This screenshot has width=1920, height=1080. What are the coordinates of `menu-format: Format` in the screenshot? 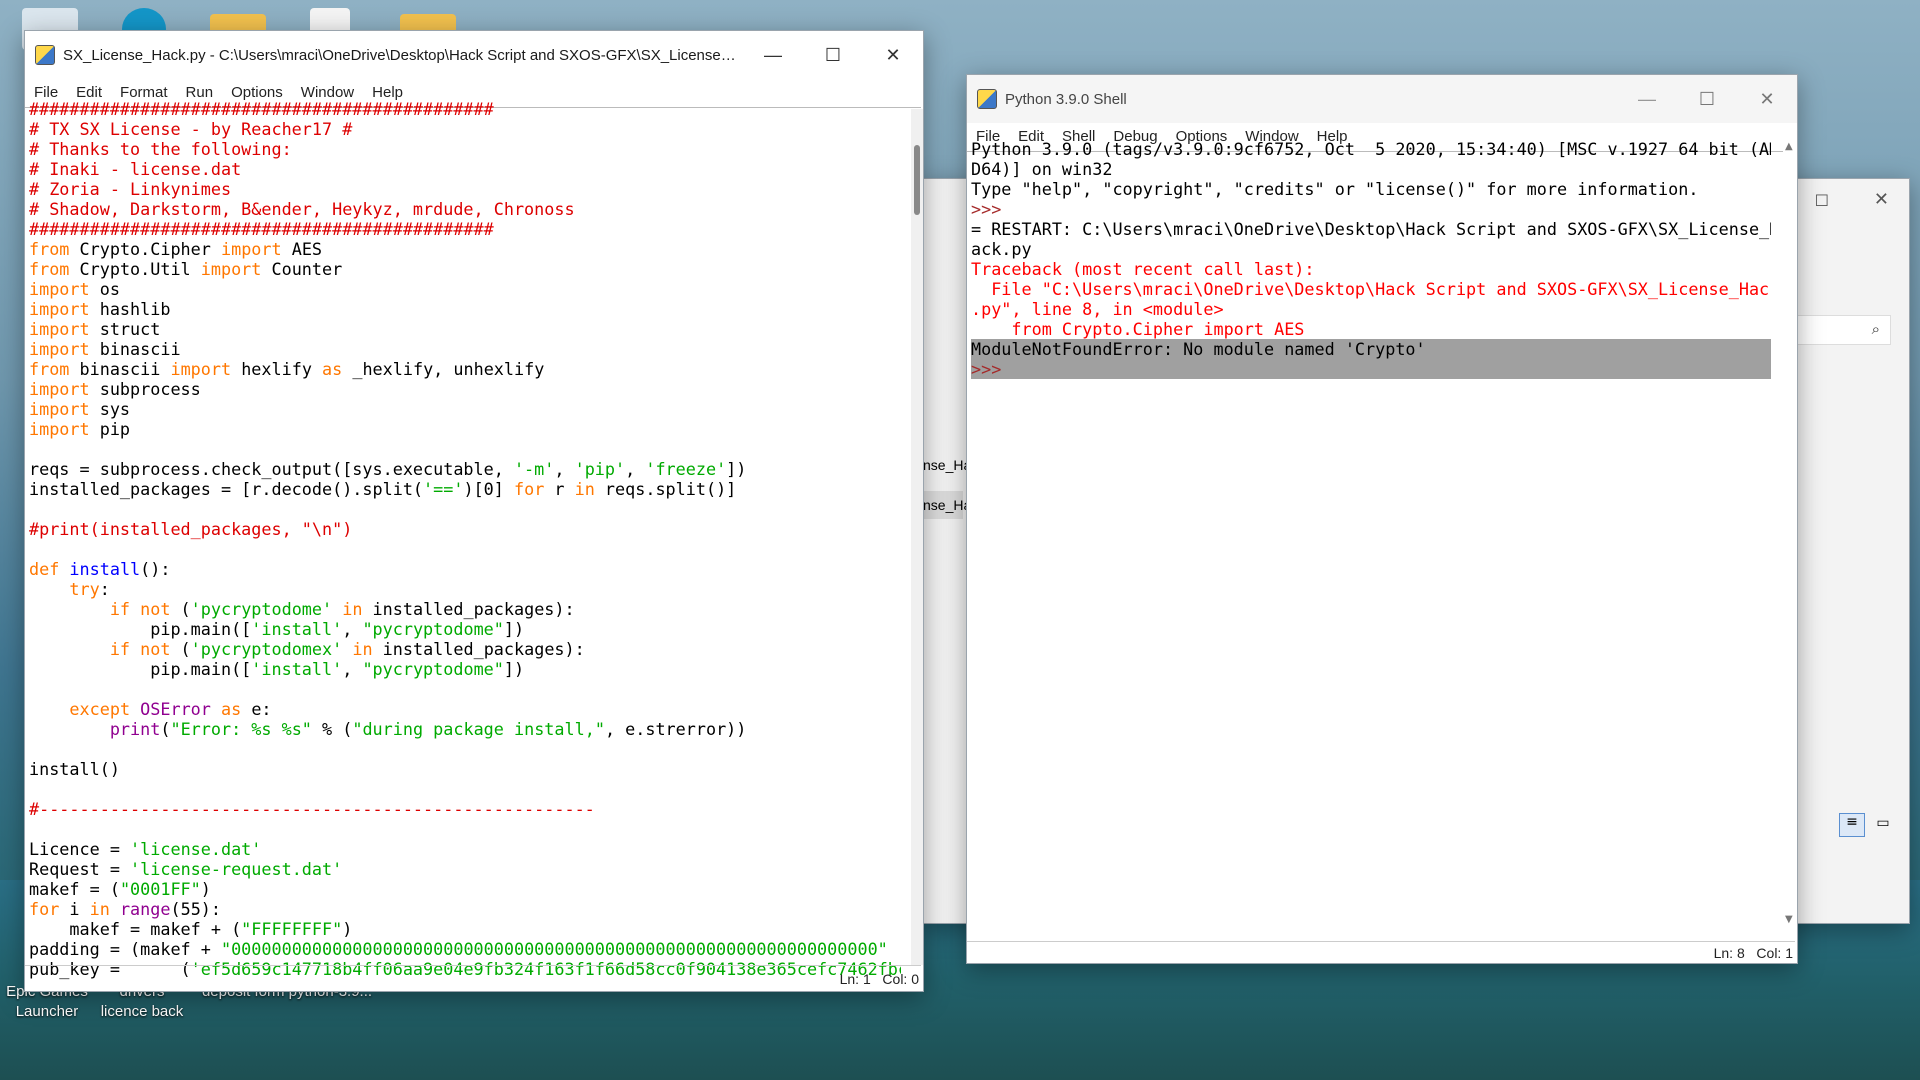 It's located at (144, 92).